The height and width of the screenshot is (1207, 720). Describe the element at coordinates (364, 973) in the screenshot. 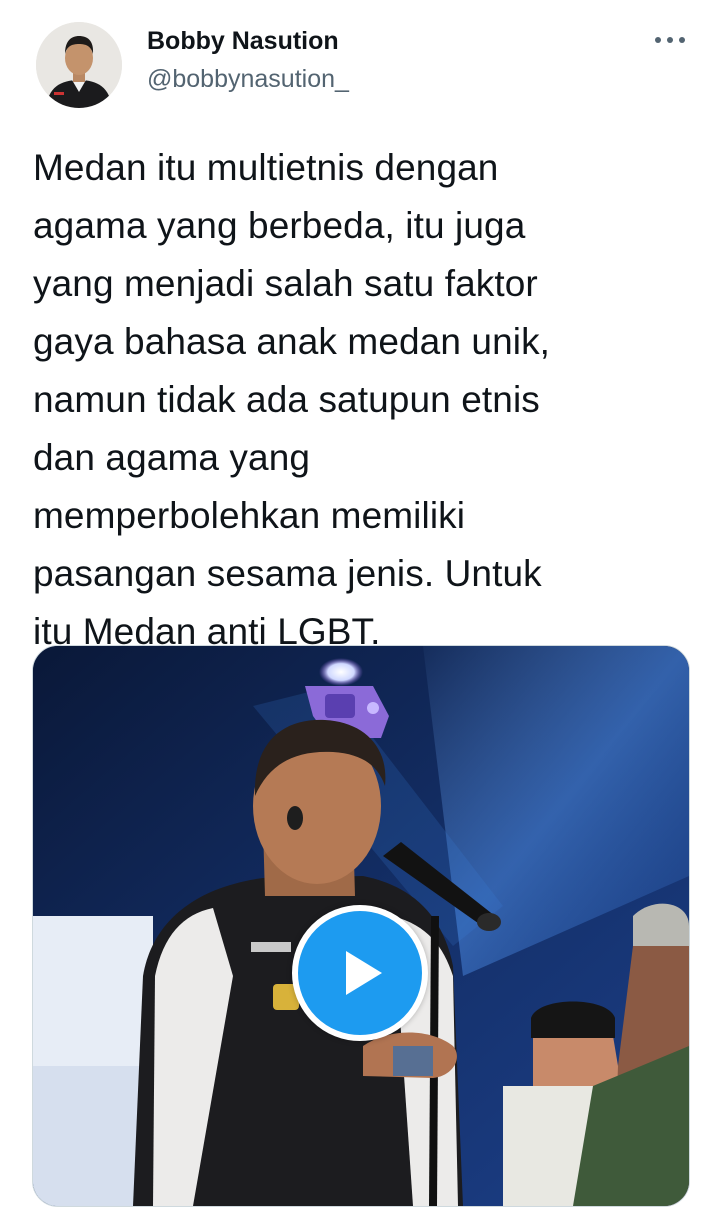

I see `play-icon` at that location.